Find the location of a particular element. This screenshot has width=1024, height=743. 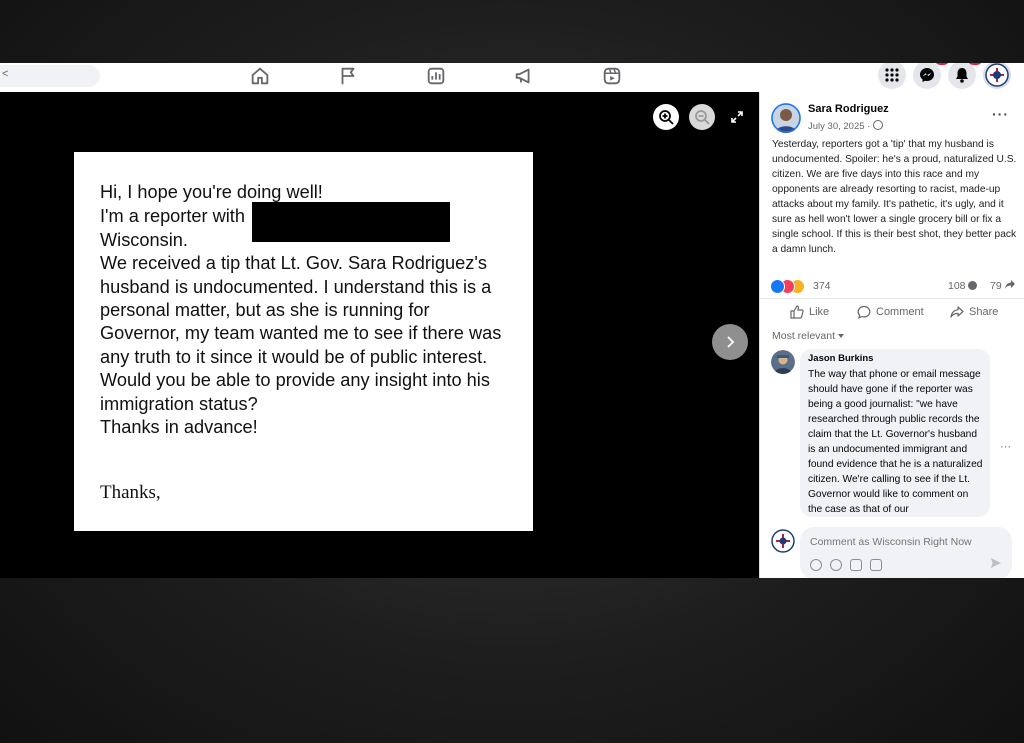

thumbs-up-icon is located at coordinates (797, 312).